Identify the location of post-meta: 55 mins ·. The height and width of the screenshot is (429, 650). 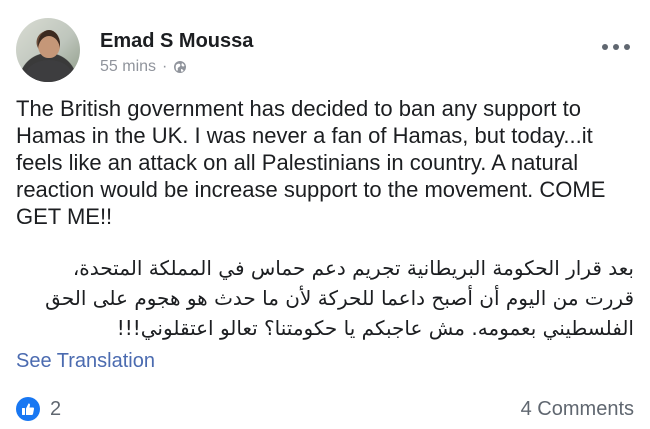
(143, 67).